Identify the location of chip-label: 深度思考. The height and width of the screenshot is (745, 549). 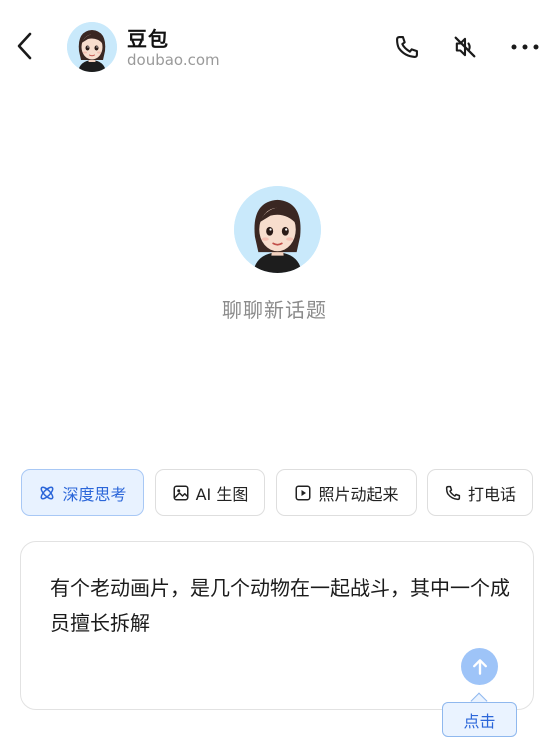
(94, 494).